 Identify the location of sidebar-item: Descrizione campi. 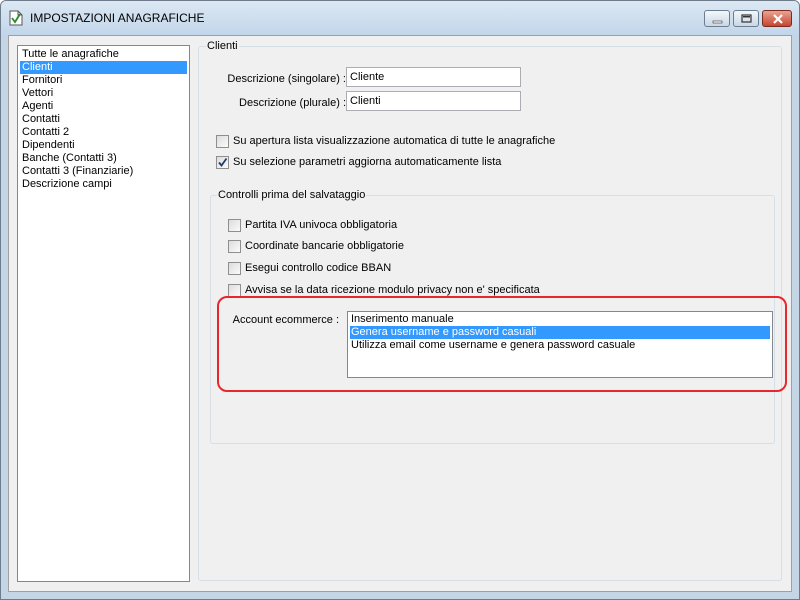
(103, 184).